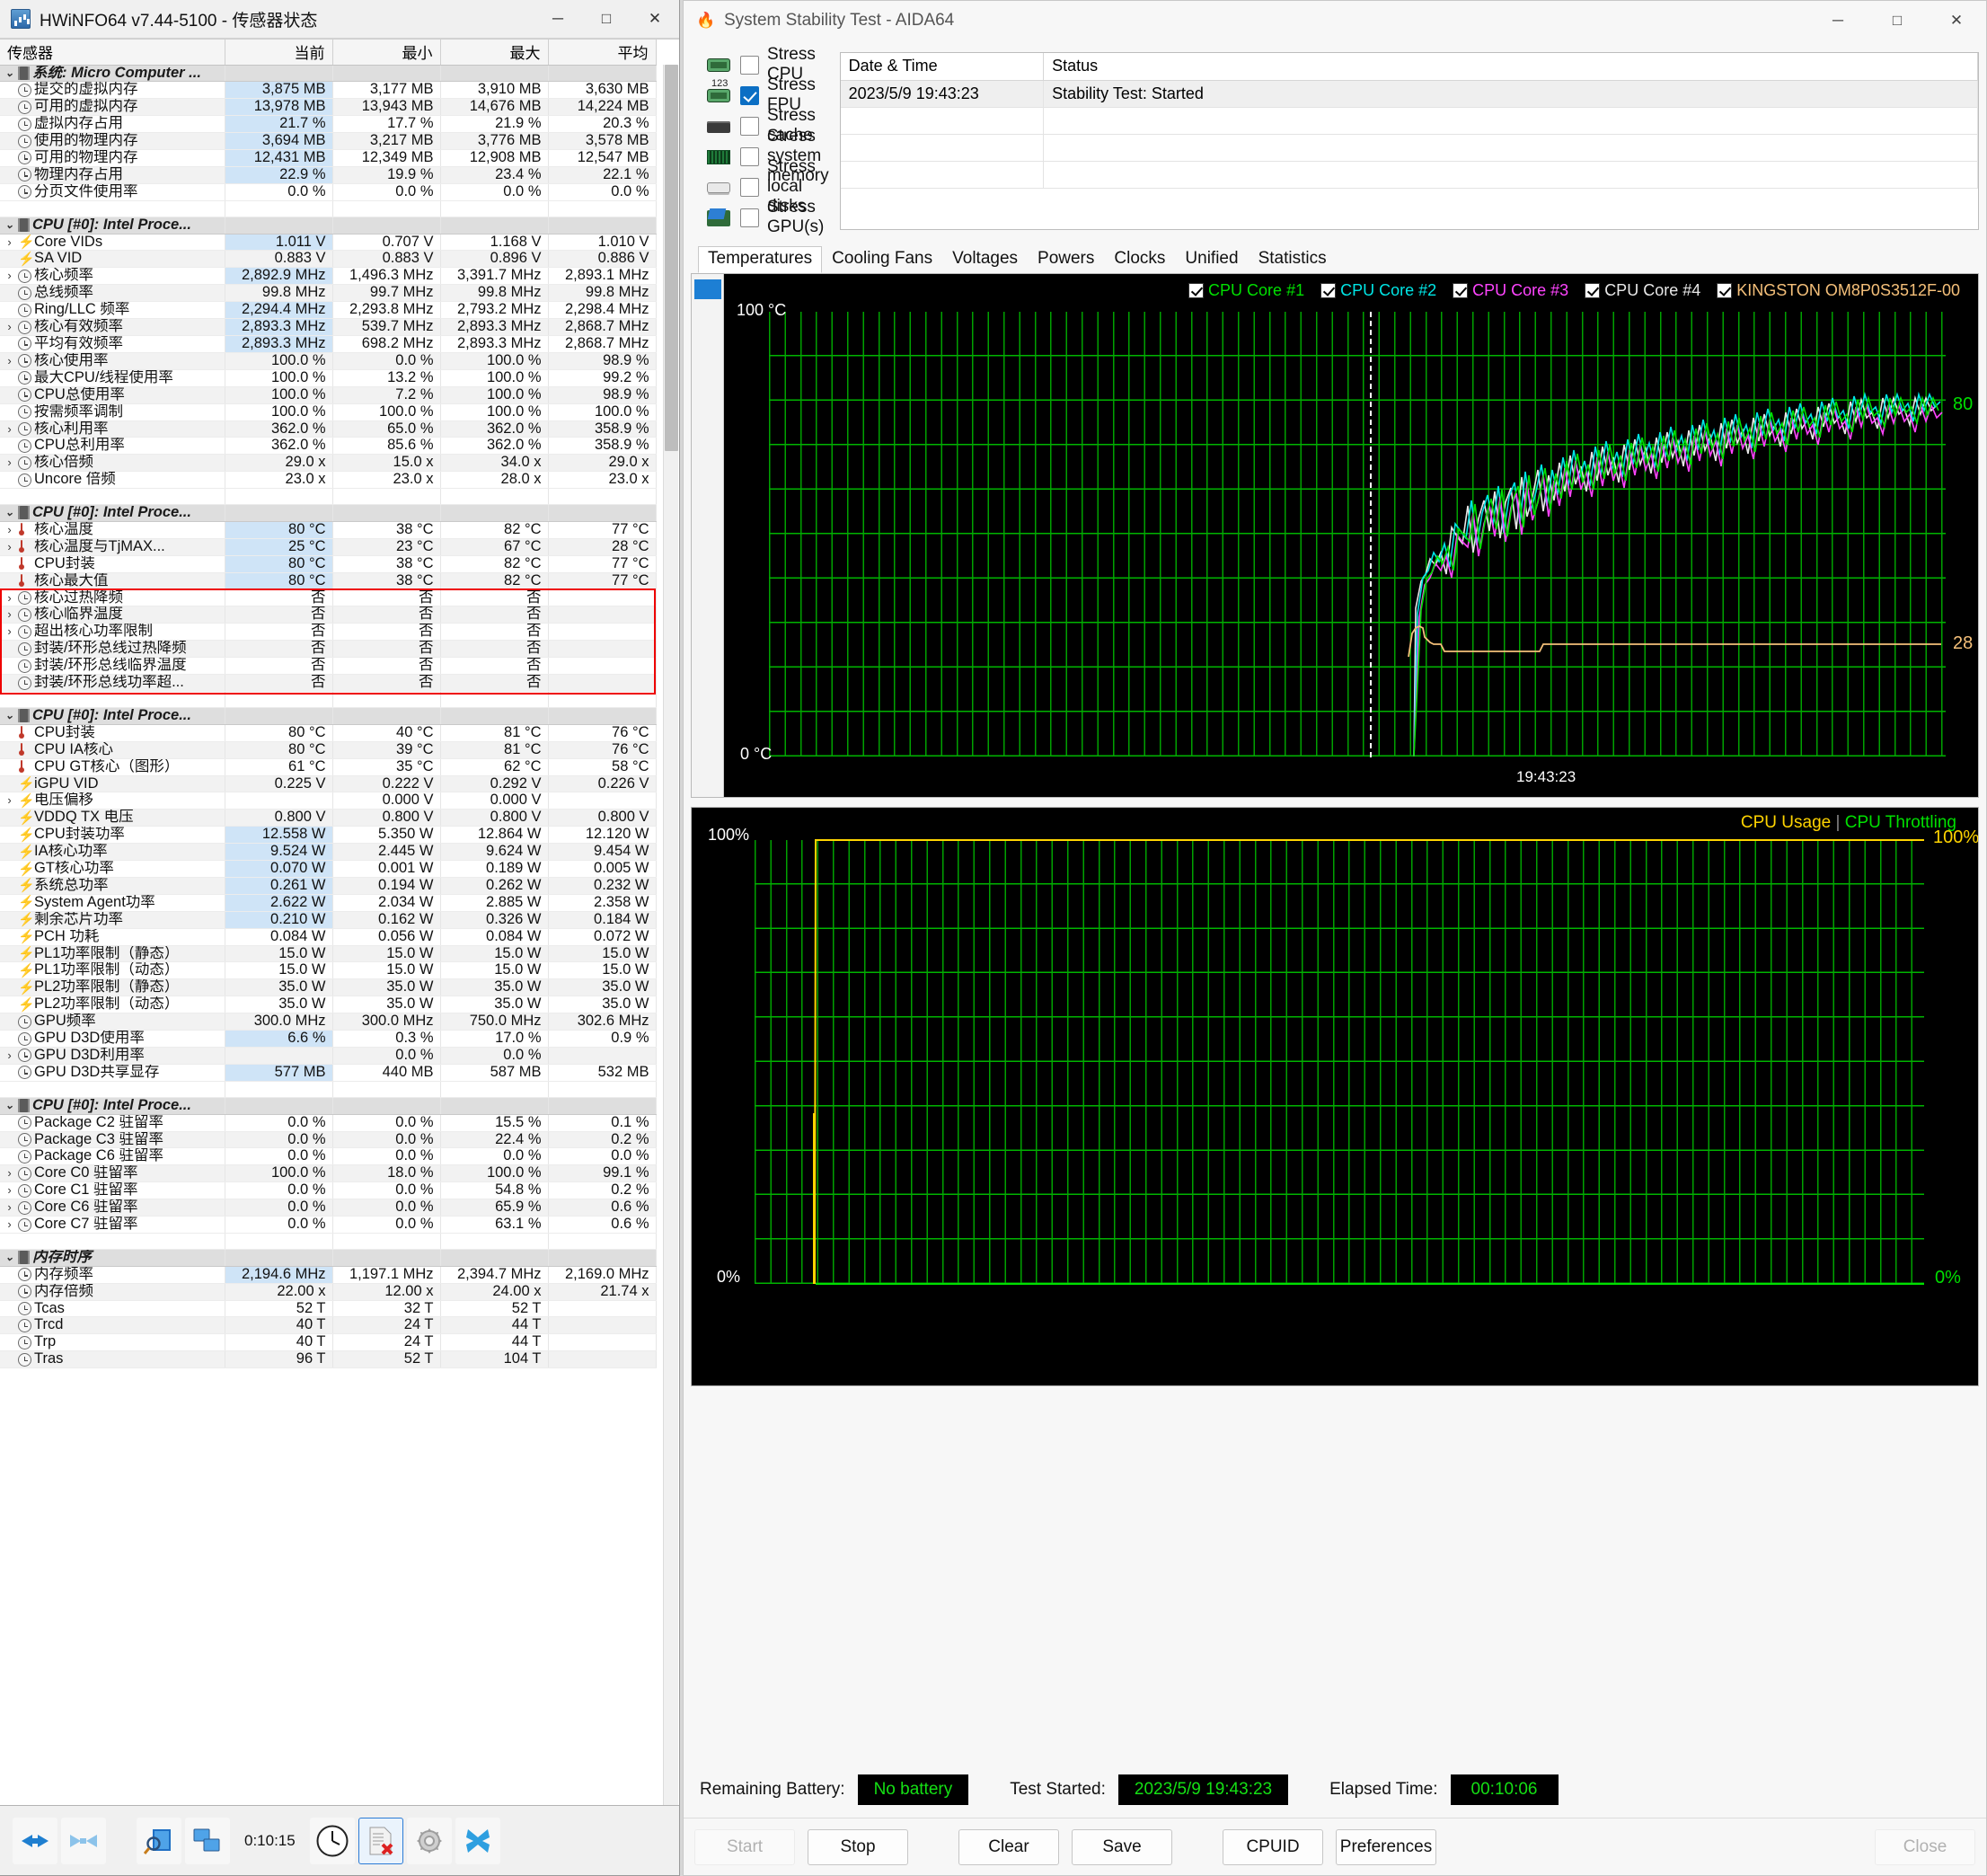 The width and height of the screenshot is (1987, 1876). What do you see at coordinates (328, 598) in the screenshot?
I see `sensor-row: › 核心过热降频否否否` at bounding box center [328, 598].